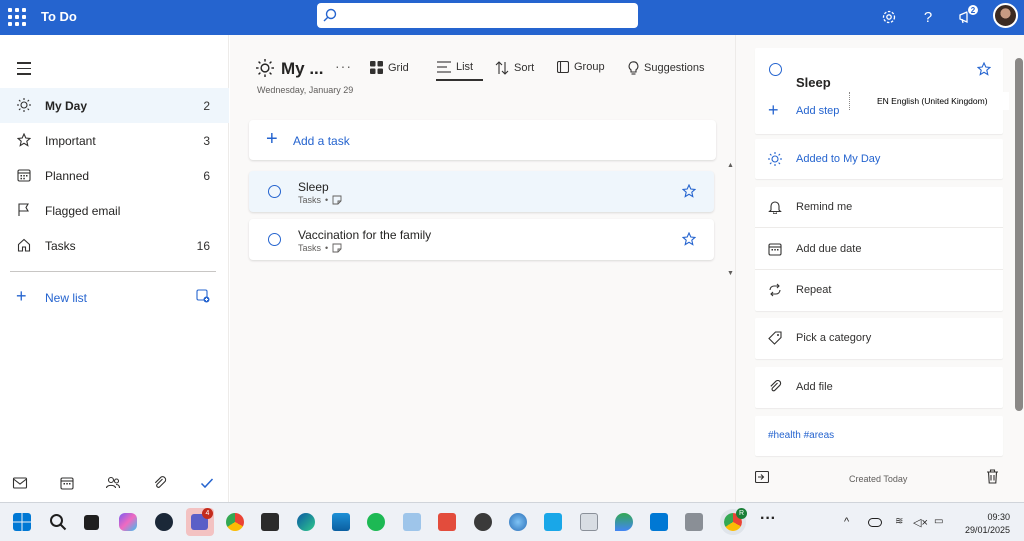 The height and width of the screenshot is (541, 1024). Describe the element at coordinates (22, 522) in the screenshot. I see `windows-start-icon` at that location.